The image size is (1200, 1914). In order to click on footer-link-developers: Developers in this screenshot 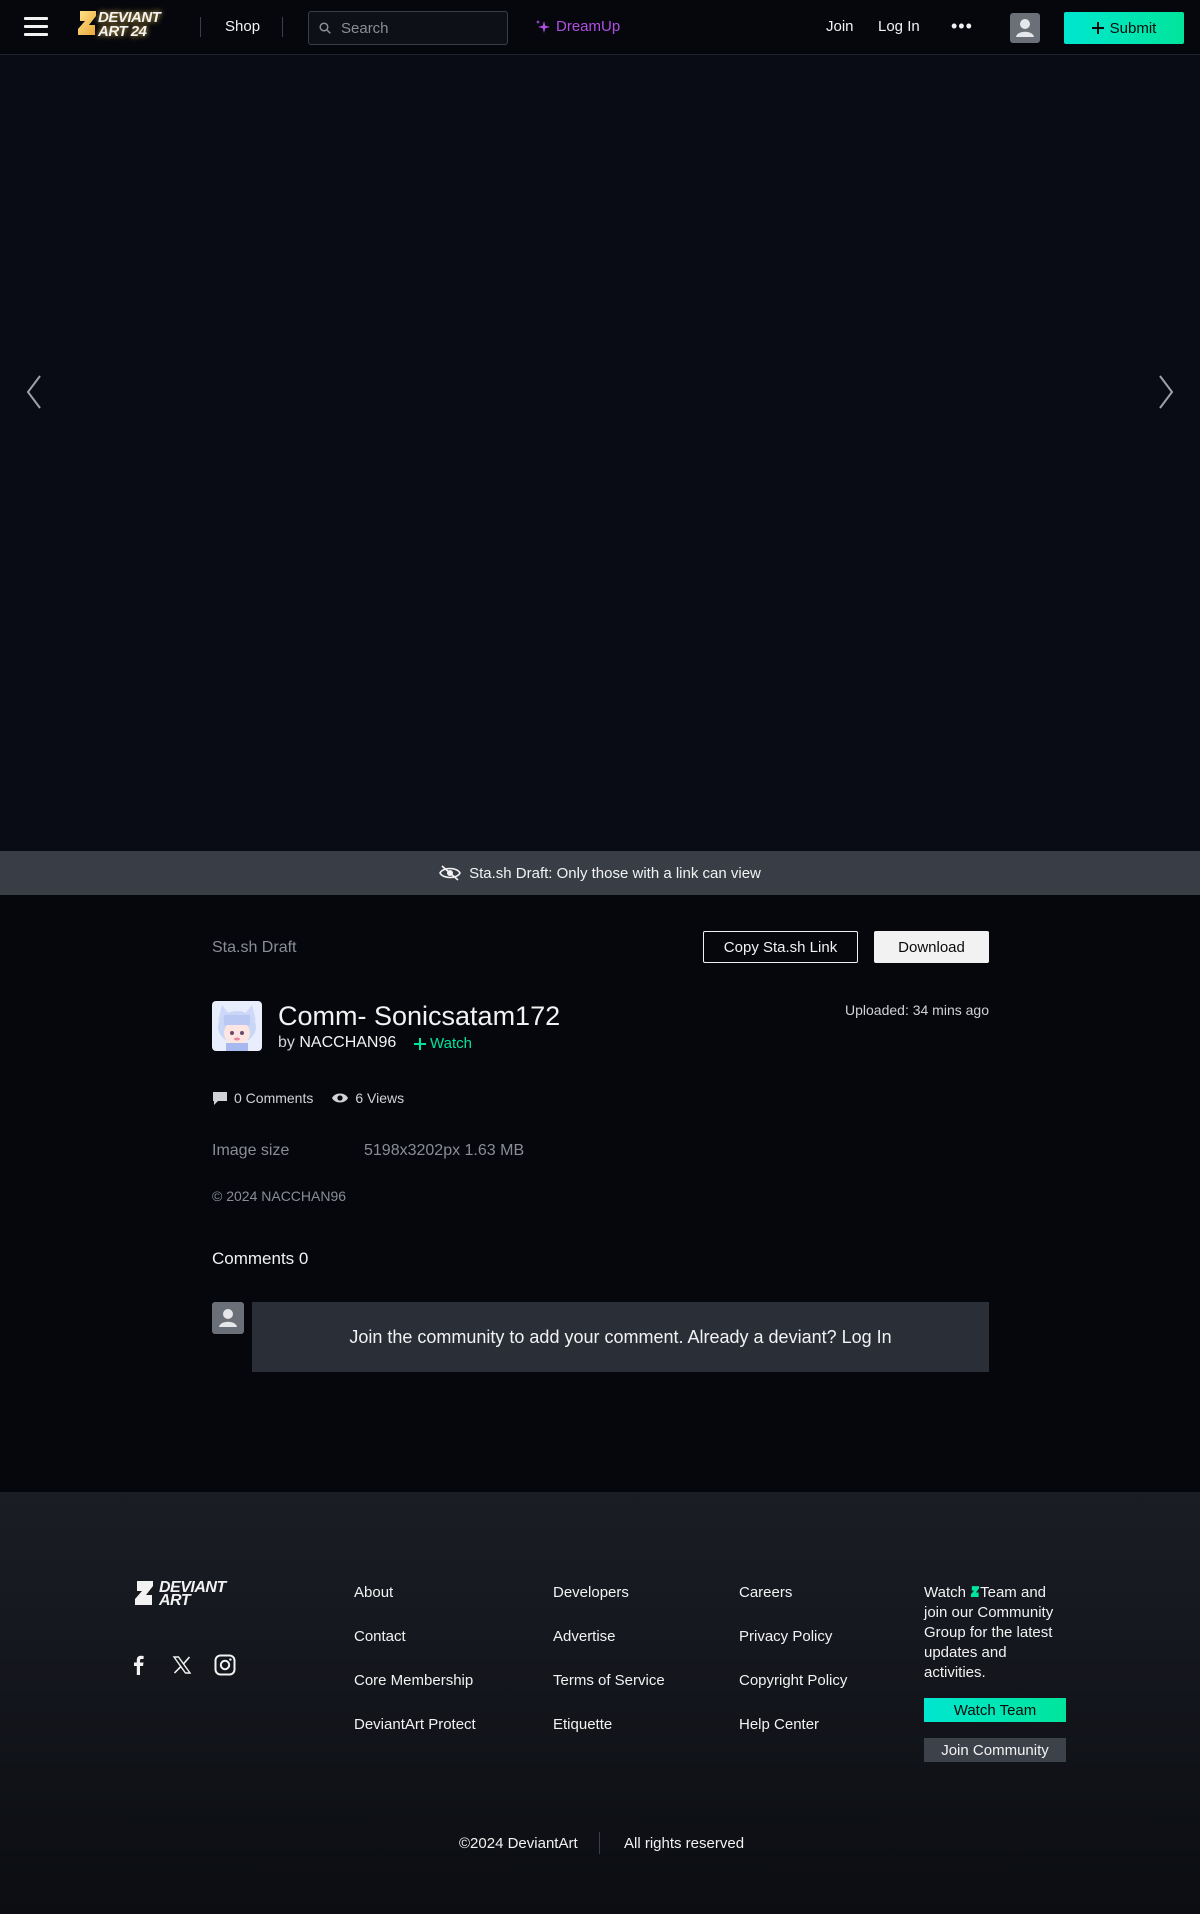, I will do `click(591, 1592)`.